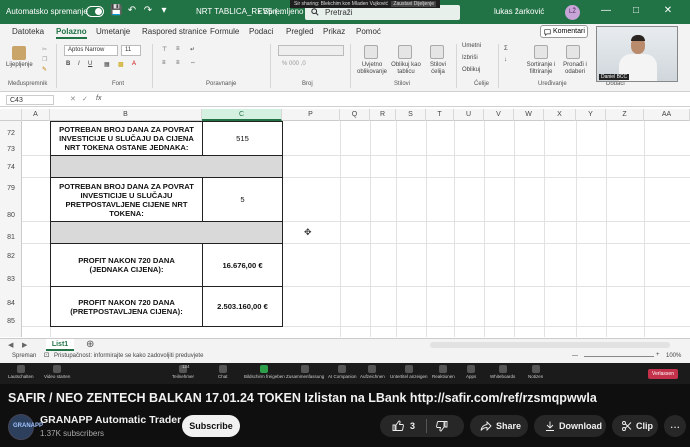  Describe the element at coordinates (90, 344) in the screenshot. I see `add-sheet-icon: ⊕` at that location.